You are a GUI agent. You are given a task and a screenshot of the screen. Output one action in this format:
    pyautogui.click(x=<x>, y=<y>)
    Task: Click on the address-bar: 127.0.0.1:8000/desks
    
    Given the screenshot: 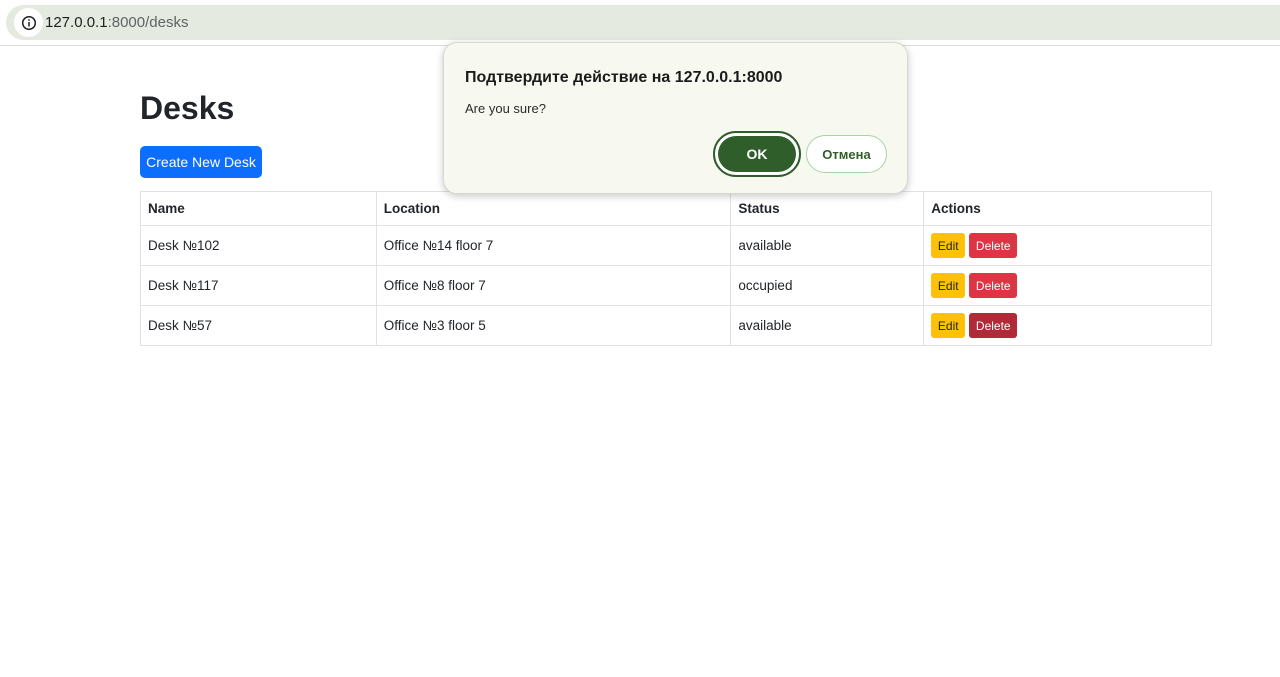 What is the action you would take?
    pyautogui.click(x=643, y=22)
    